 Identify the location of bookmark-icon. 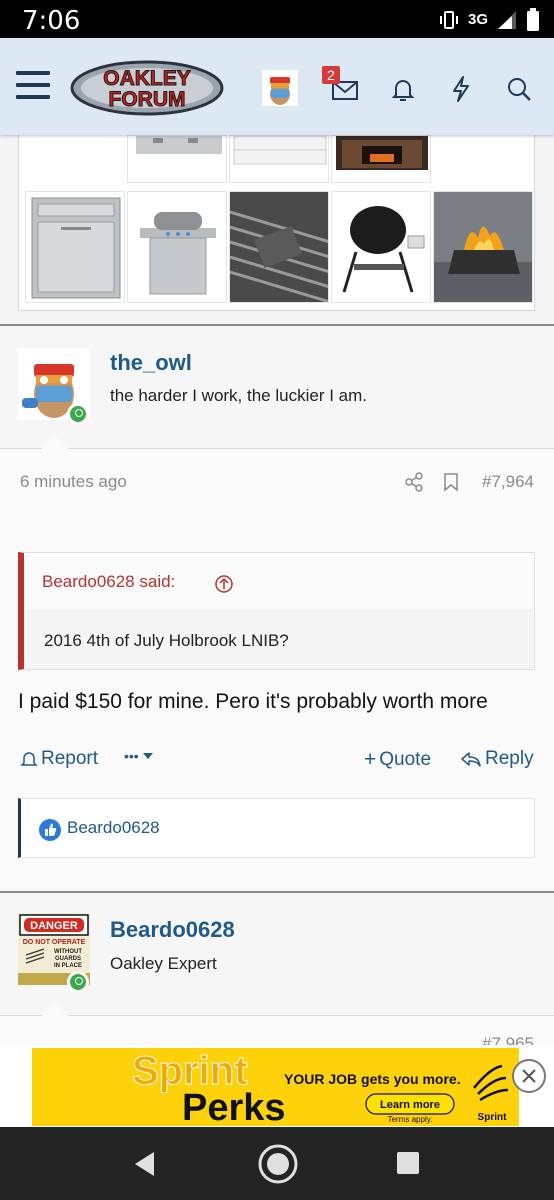
(451, 482).